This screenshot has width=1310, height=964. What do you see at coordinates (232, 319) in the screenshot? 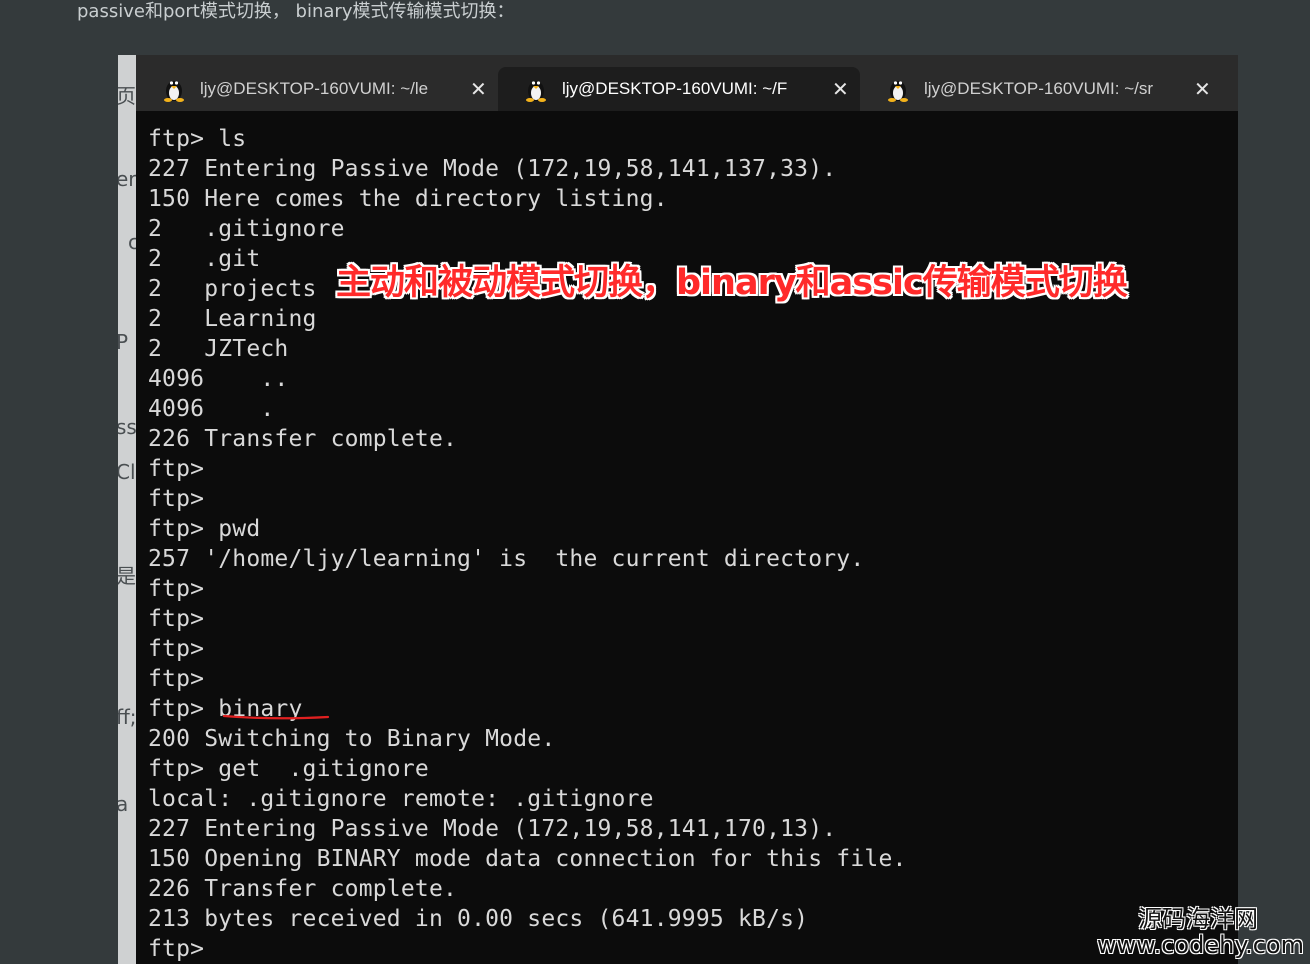
I see `terminal-line: 2 Learning` at bounding box center [232, 319].